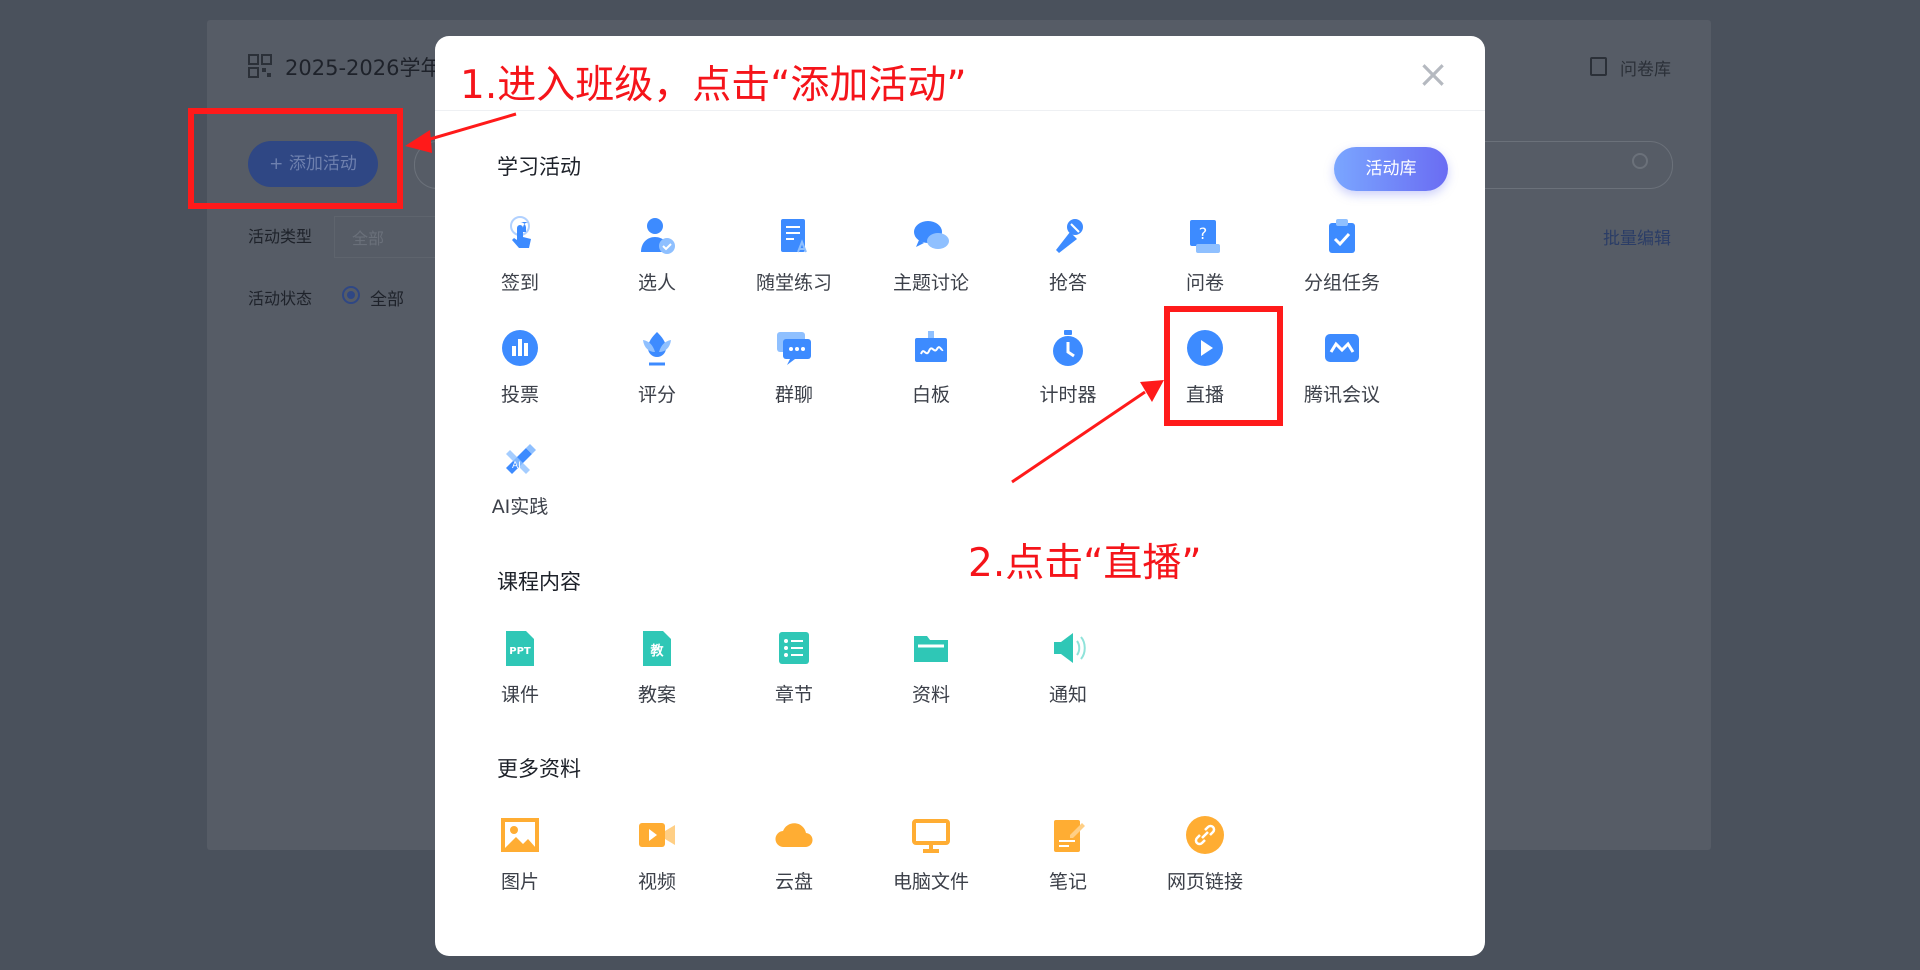 The height and width of the screenshot is (970, 1920). Describe the element at coordinates (1640, 161) in the screenshot. I see `search-icon` at that location.